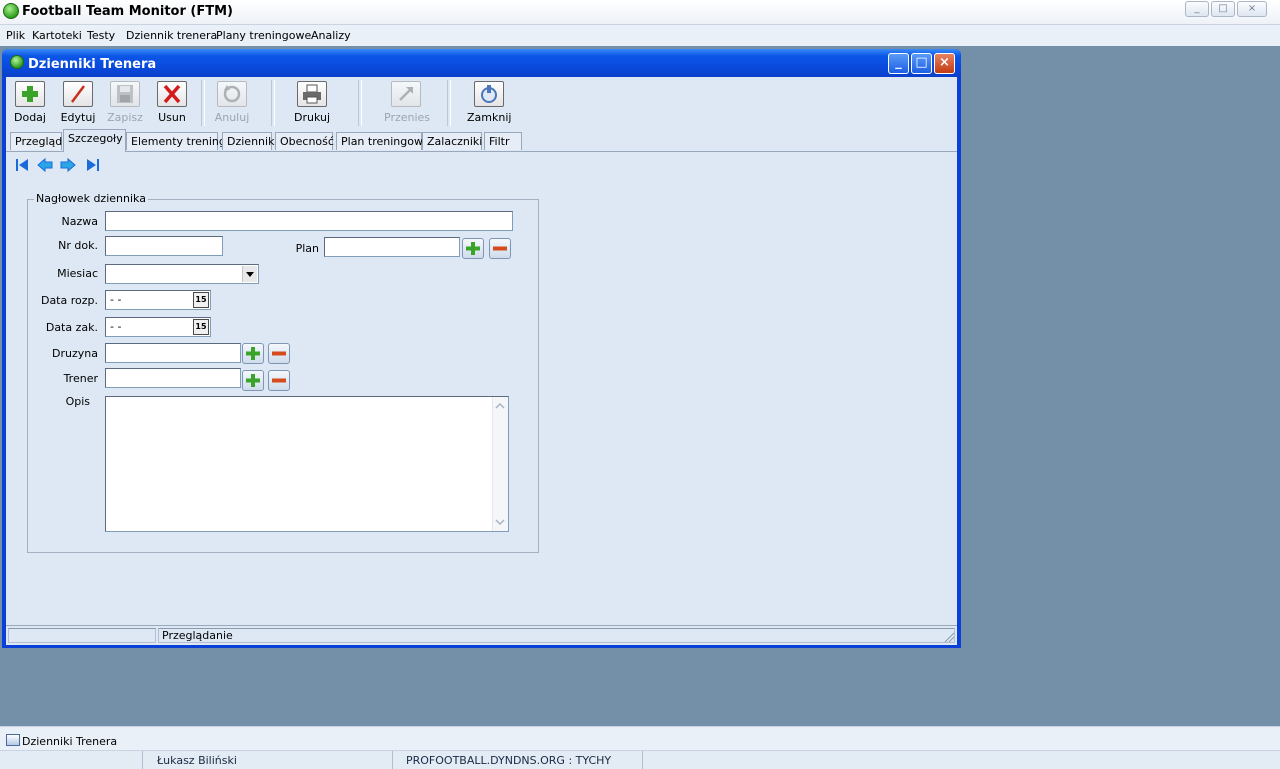 The image size is (1280, 769). Describe the element at coordinates (500, 464) in the screenshot. I see `opis-scrollbar` at that location.